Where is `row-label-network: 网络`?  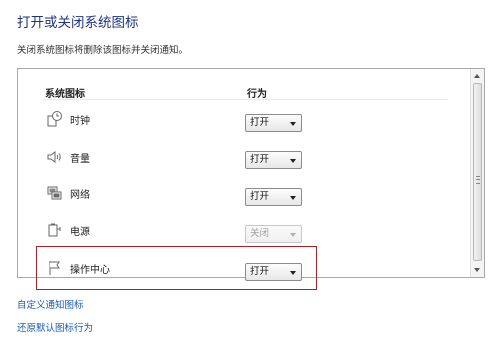
row-label-network: 网络 is located at coordinates (80, 195).